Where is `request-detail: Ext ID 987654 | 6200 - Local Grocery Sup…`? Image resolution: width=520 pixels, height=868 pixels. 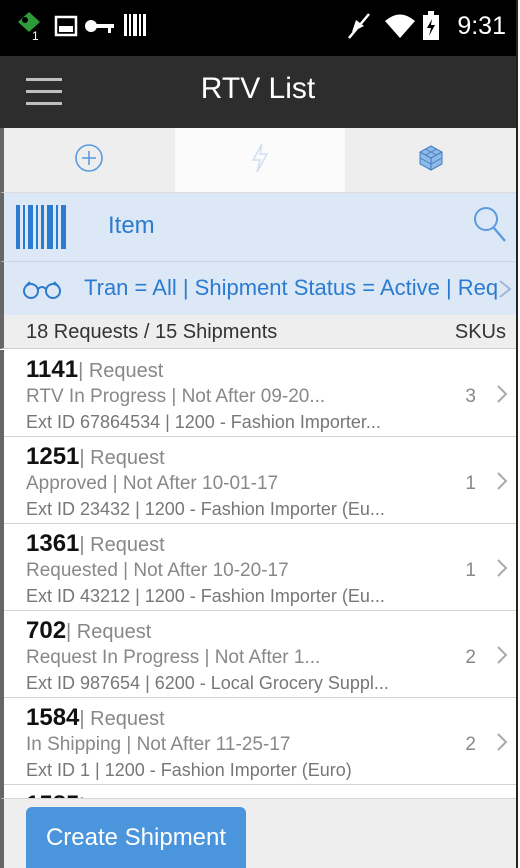
request-detail: Ext ID 987654 | 6200 - Local Grocery Sup… is located at coordinates (207, 683).